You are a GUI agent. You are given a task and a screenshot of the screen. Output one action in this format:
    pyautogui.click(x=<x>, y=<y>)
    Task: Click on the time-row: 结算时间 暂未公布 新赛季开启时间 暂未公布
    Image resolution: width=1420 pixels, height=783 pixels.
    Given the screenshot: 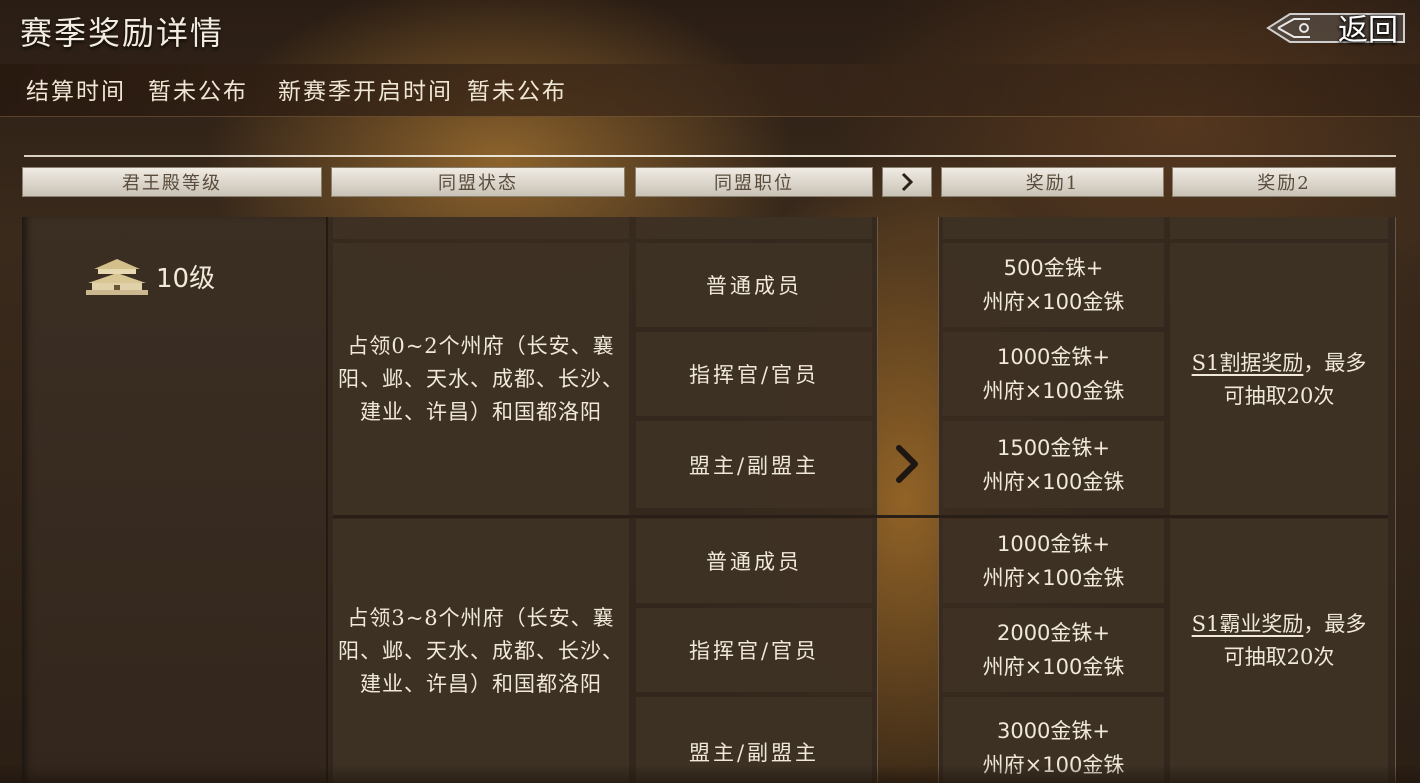 What is the action you would take?
    pyautogui.click(x=296, y=89)
    